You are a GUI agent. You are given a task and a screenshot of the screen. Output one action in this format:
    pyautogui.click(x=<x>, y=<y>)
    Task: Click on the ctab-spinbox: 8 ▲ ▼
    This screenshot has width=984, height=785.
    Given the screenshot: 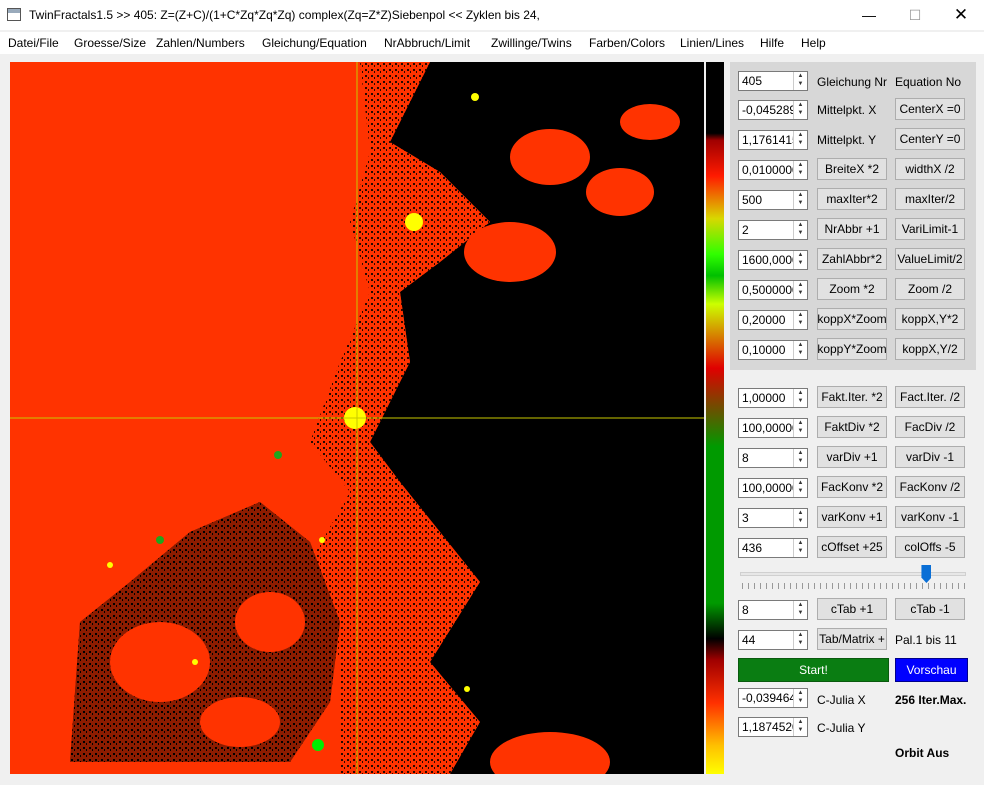 What is the action you would take?
    pyautogui.click(x=773, y=610)
    